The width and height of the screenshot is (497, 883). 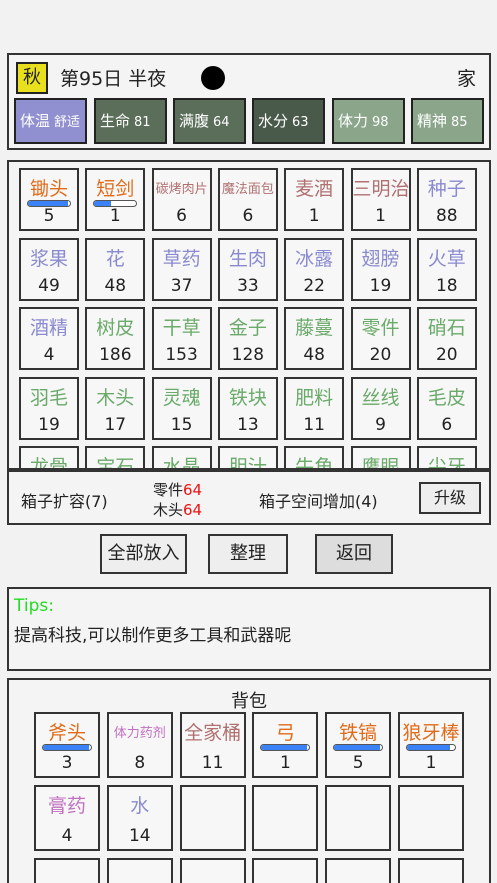 What do you see at coordinates (247, 269) in the screenshot?
I see `storage-slot: 生肉 33` at bounding box center [247, 269].